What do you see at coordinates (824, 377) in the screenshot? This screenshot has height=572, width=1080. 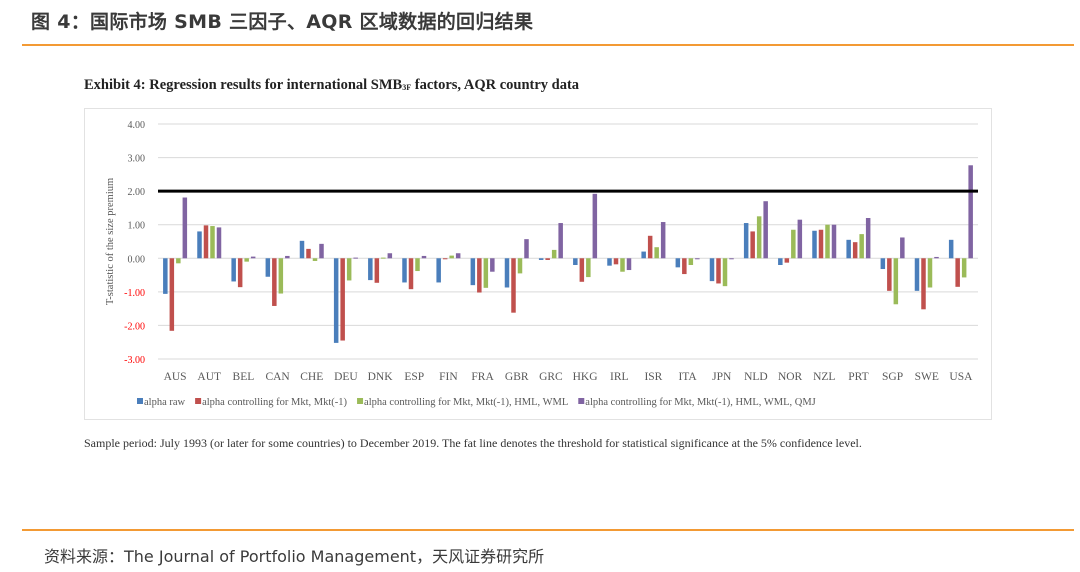 I see `x-tick-label: NZL` at bounding box center [824, 377].